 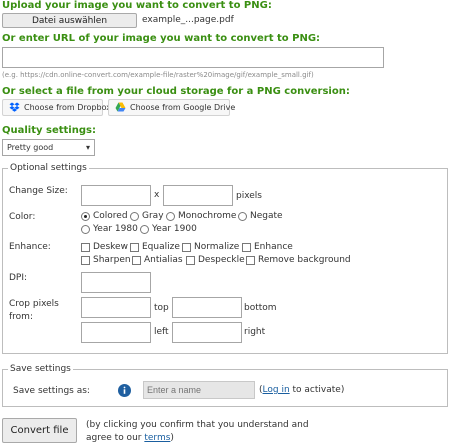 I want to click on google-drive-button: Choose from Google Drive, so click(x=171, y=107).